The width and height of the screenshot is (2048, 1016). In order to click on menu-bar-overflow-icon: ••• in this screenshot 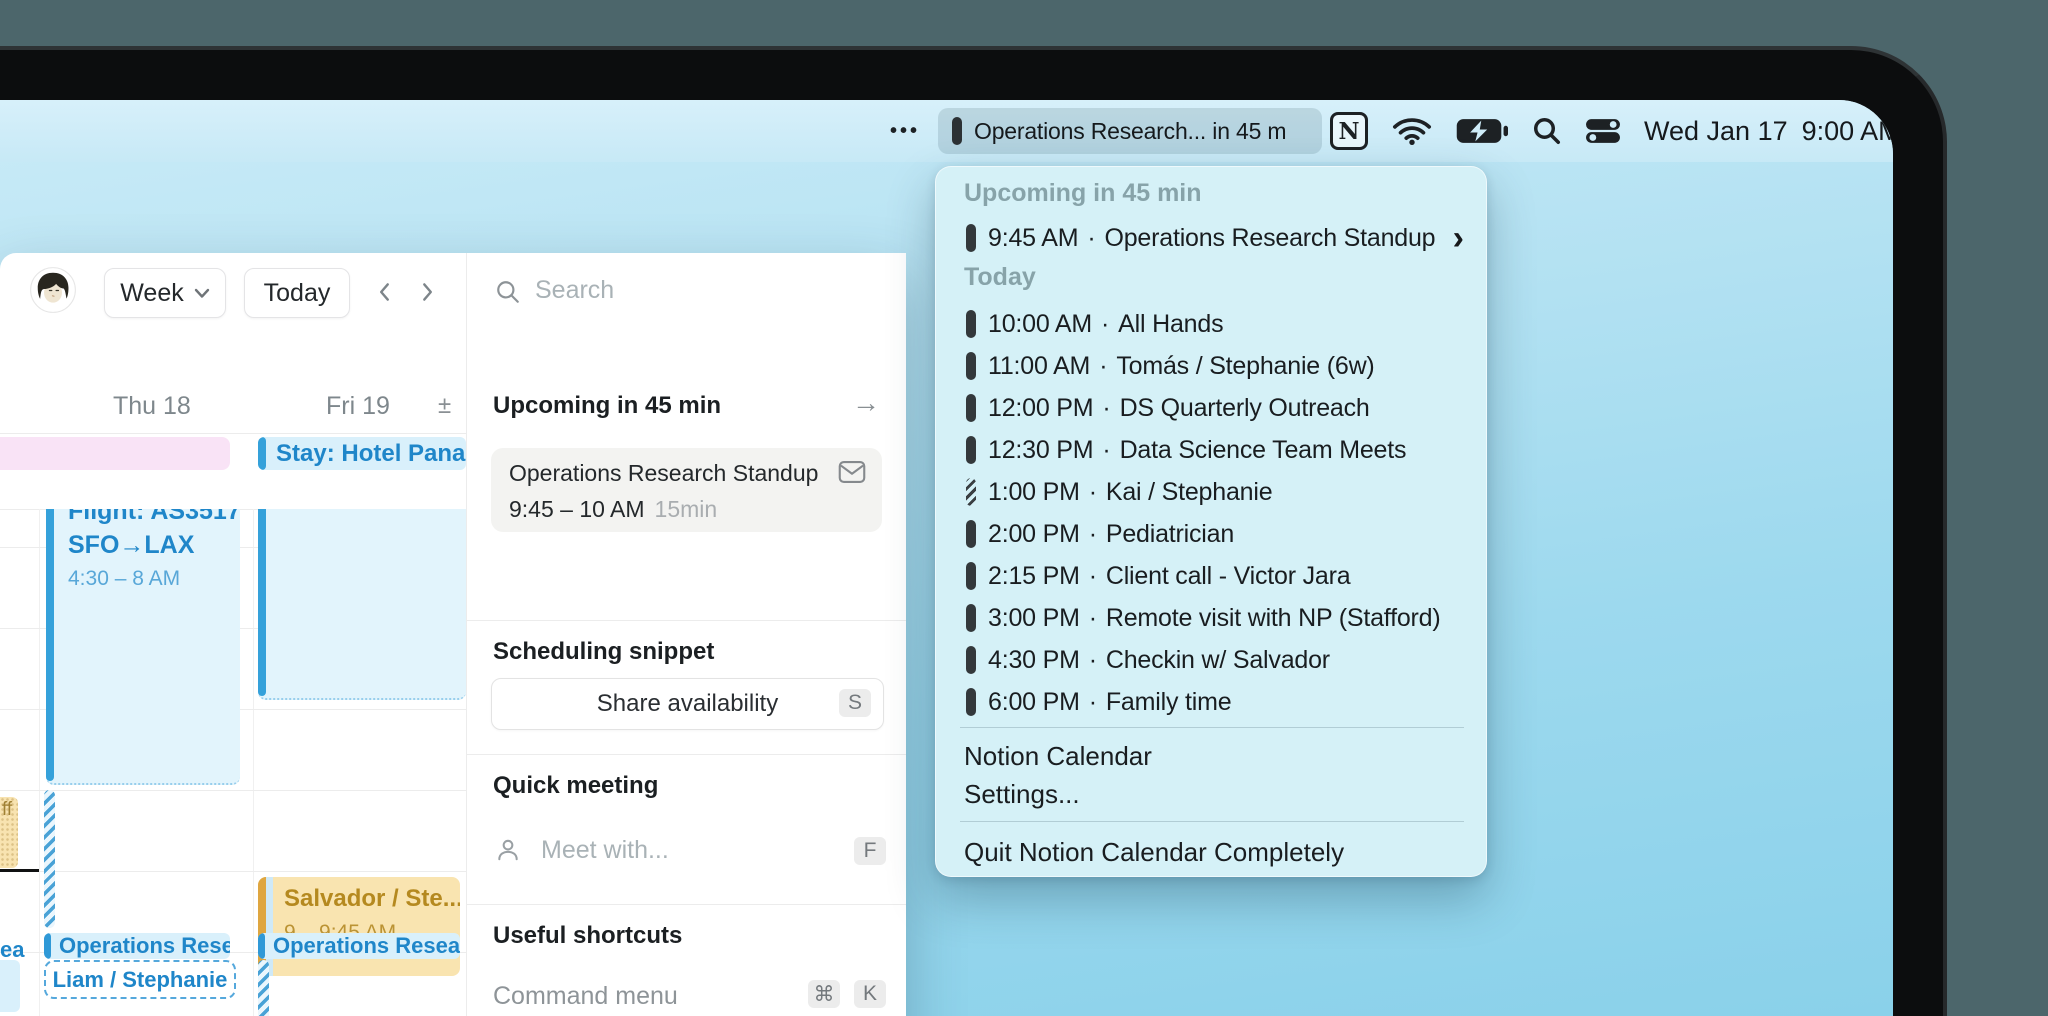, I will do `click(905, 131)`.